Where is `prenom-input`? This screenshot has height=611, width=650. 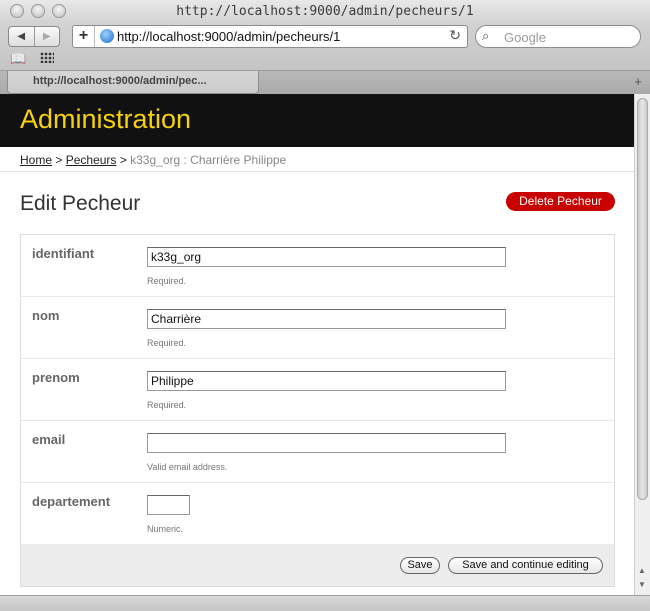
prenom-input is located at coordinates (326, 381).